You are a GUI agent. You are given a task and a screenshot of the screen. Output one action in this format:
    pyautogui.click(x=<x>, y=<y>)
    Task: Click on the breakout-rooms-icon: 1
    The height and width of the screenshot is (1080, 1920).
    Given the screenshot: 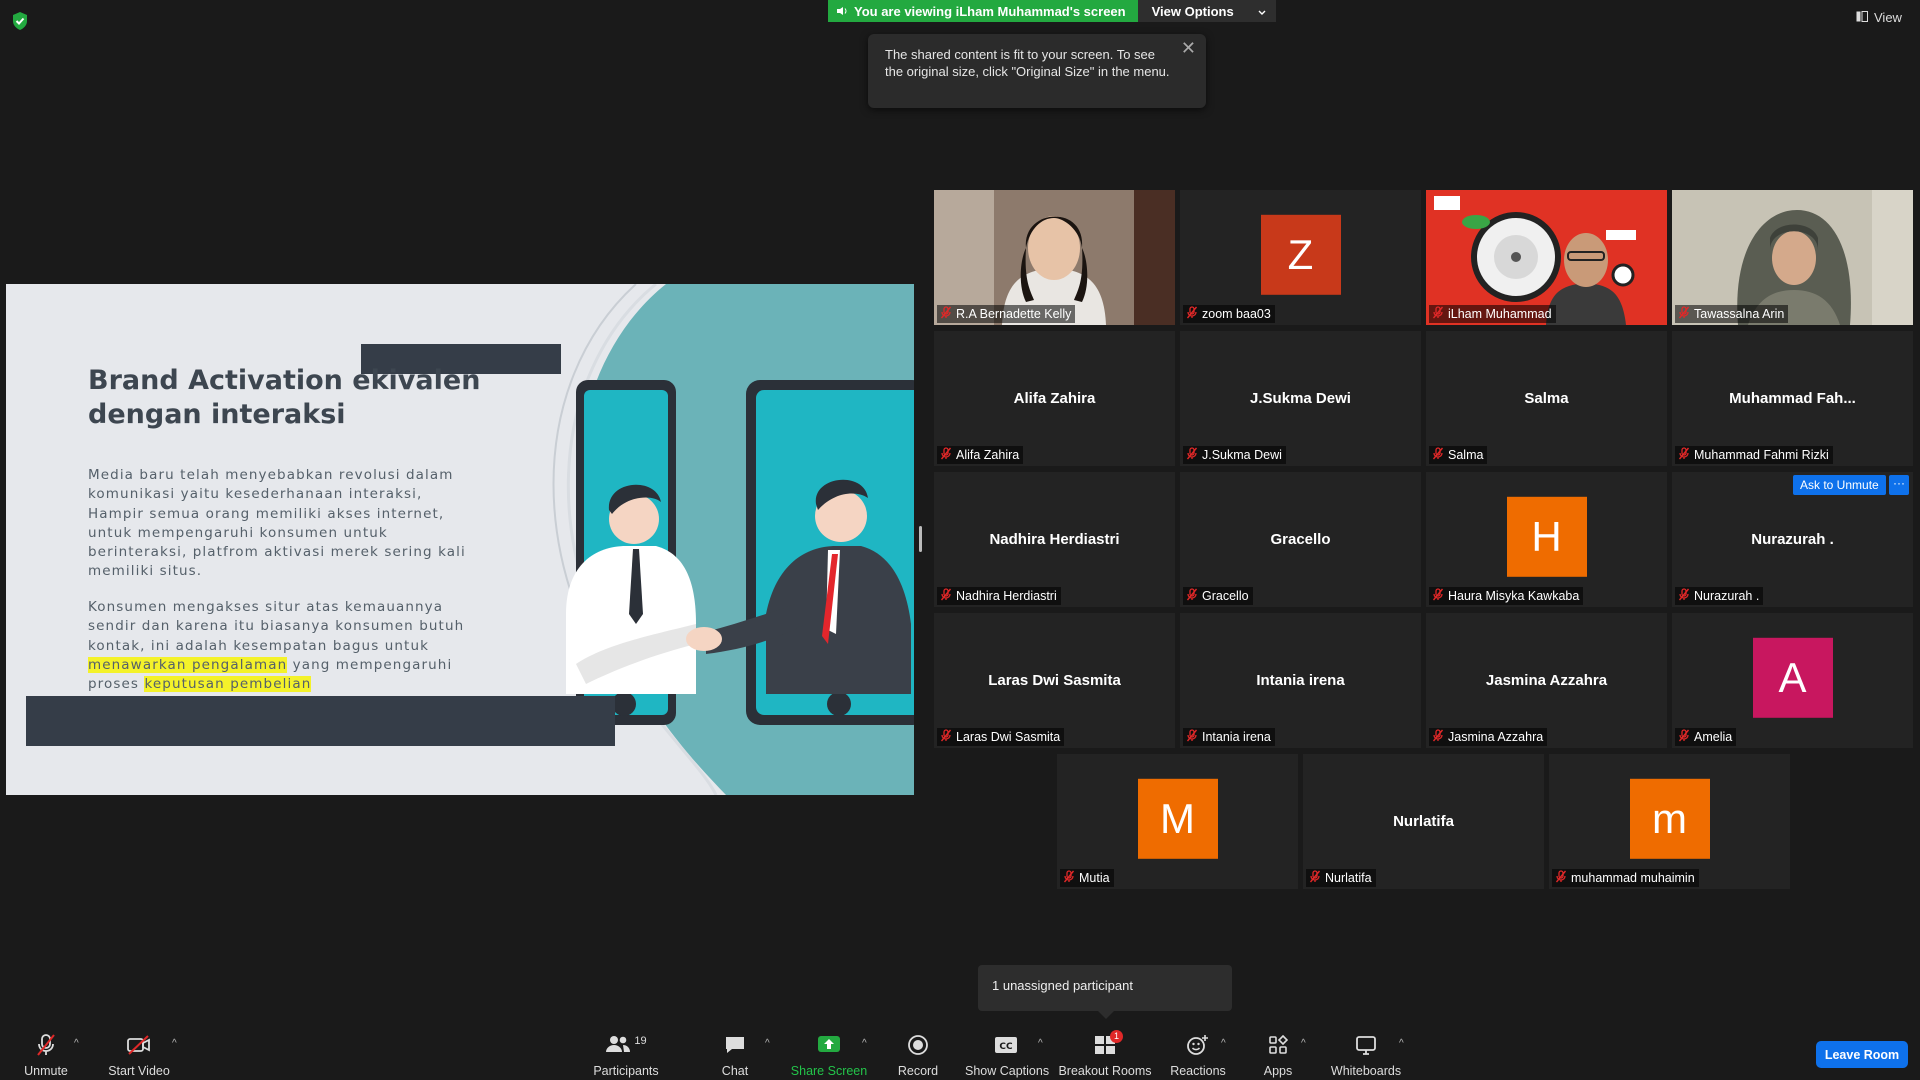 What is the action you would take?
    pyautogui.click(x=1105, y=1044)
    